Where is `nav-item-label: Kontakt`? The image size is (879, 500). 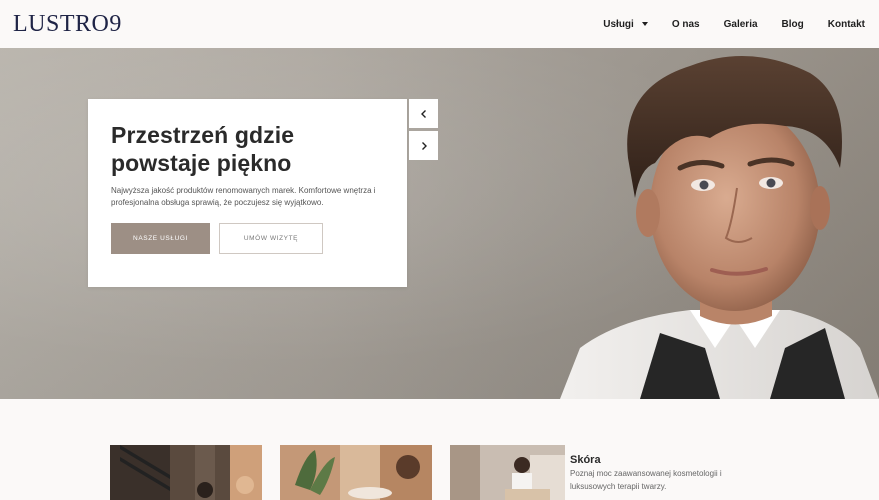
nav-item-label: Kontakt is located at coordinates (846, 24).